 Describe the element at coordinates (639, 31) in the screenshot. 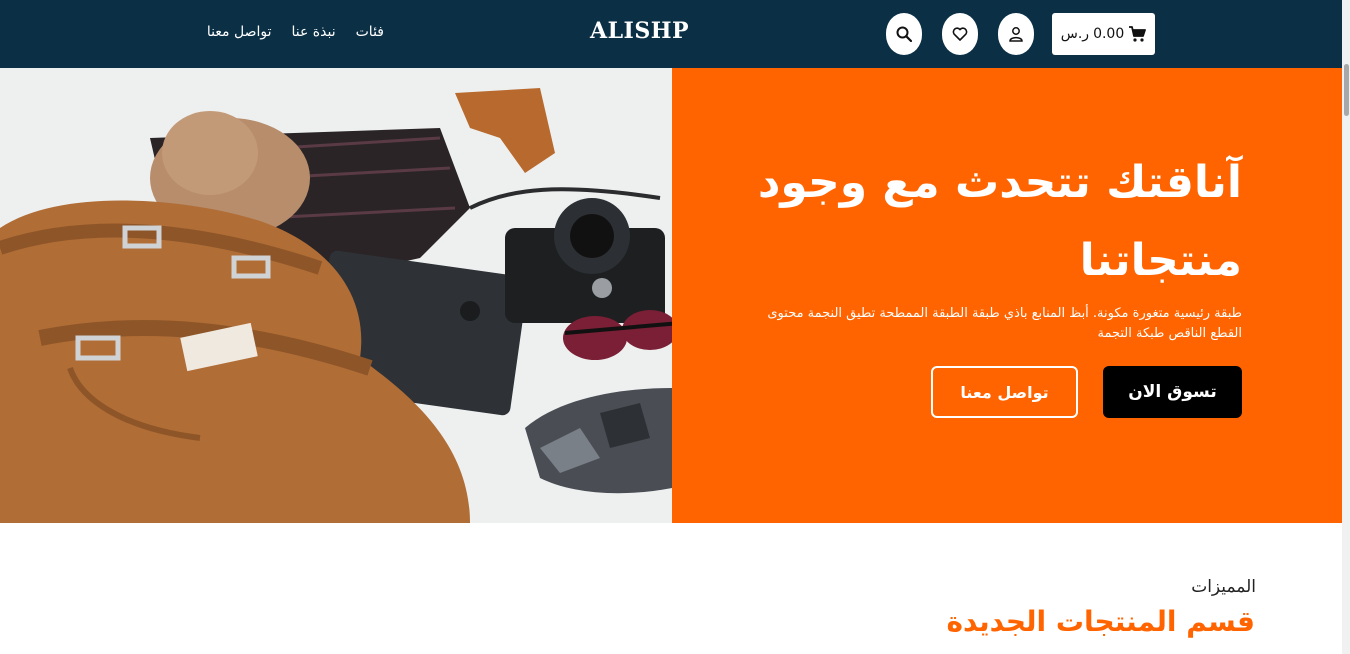

I see `site-logo: ALISHP` at that location.